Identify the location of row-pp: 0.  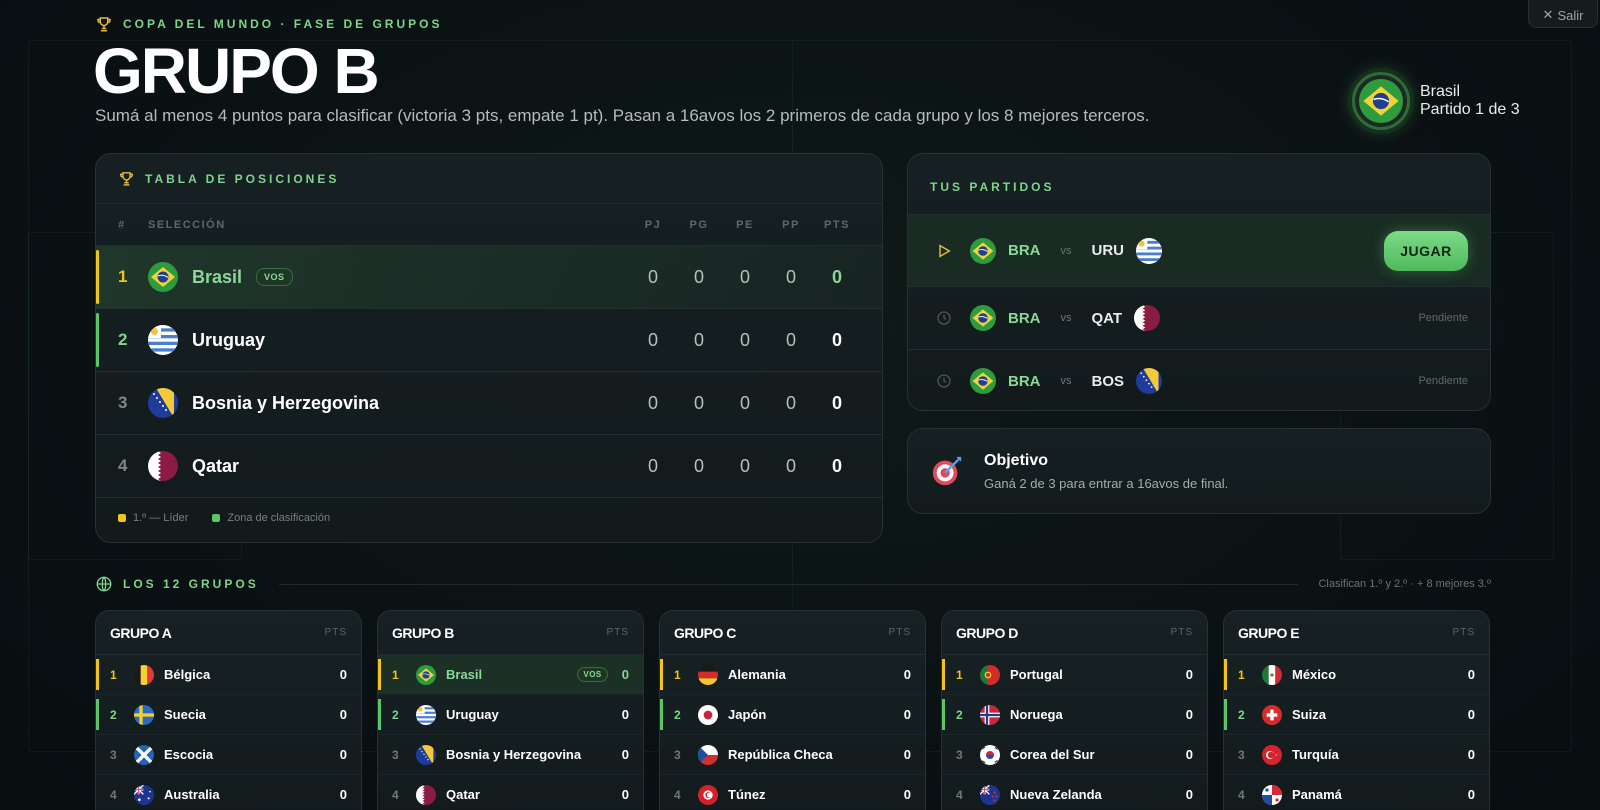
(790, 465).